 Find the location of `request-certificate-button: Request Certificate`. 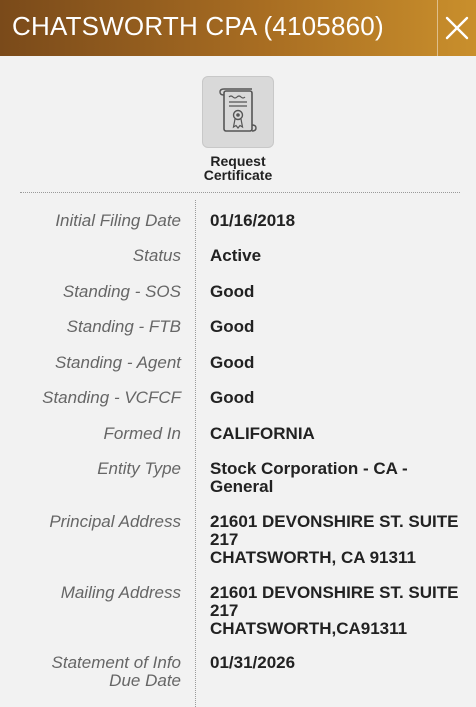

request-certificate-button: Request Certificate is located at coordinates (238, 129).